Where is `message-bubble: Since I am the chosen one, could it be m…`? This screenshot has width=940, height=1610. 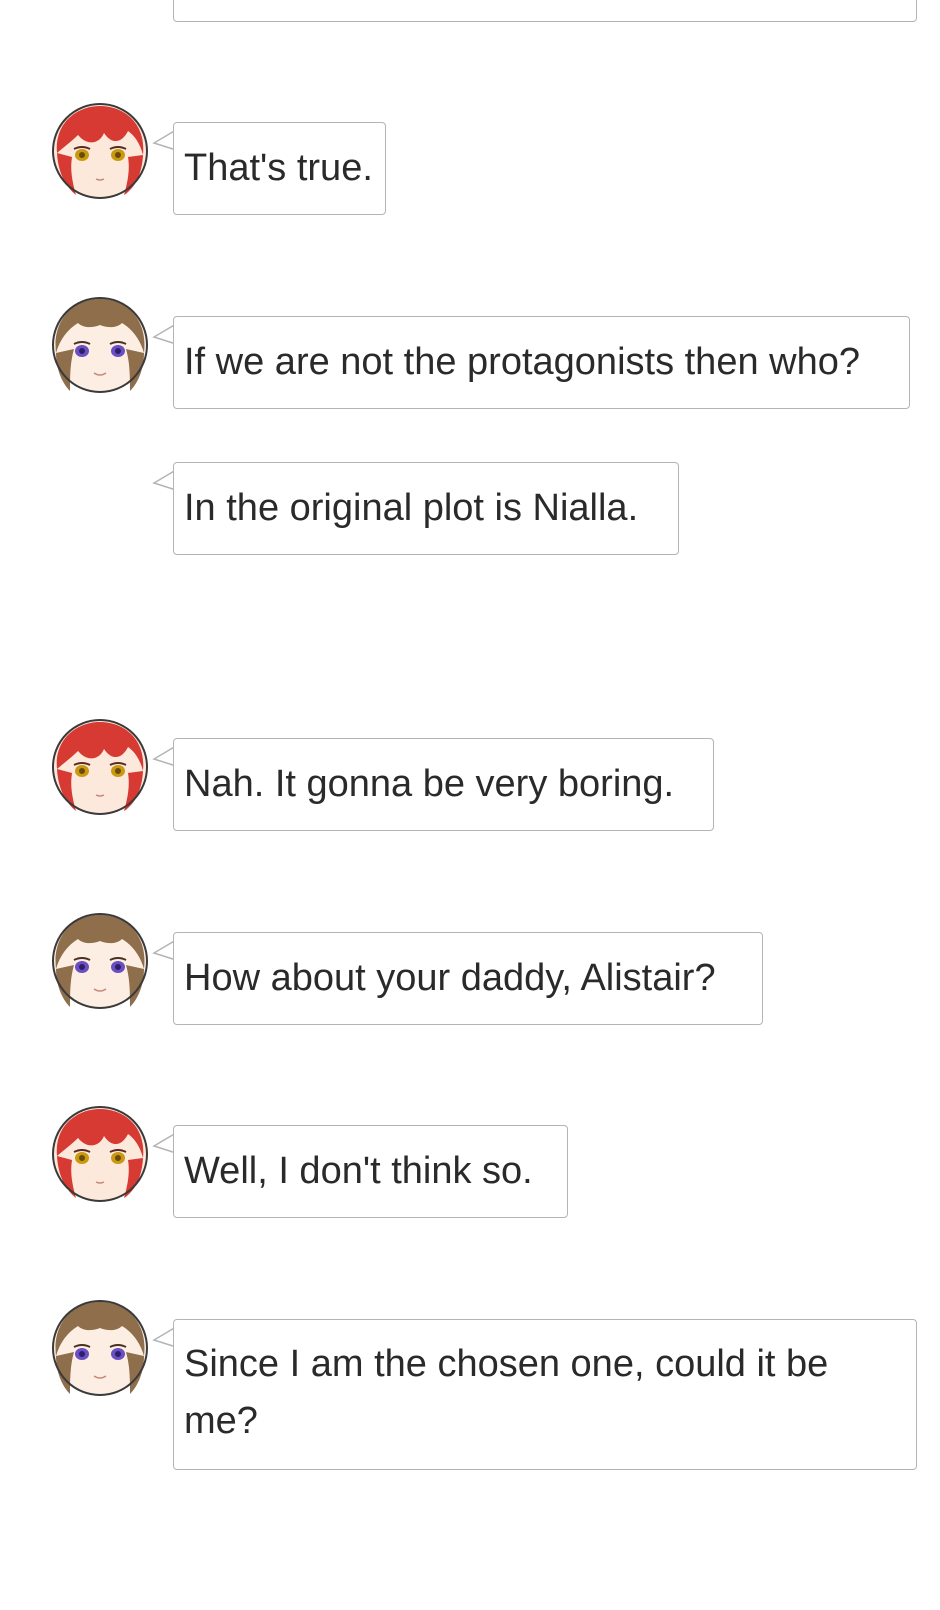
message-bubble: Since I am the chosen one, could it be m… is located at coordinates (545, 1394).